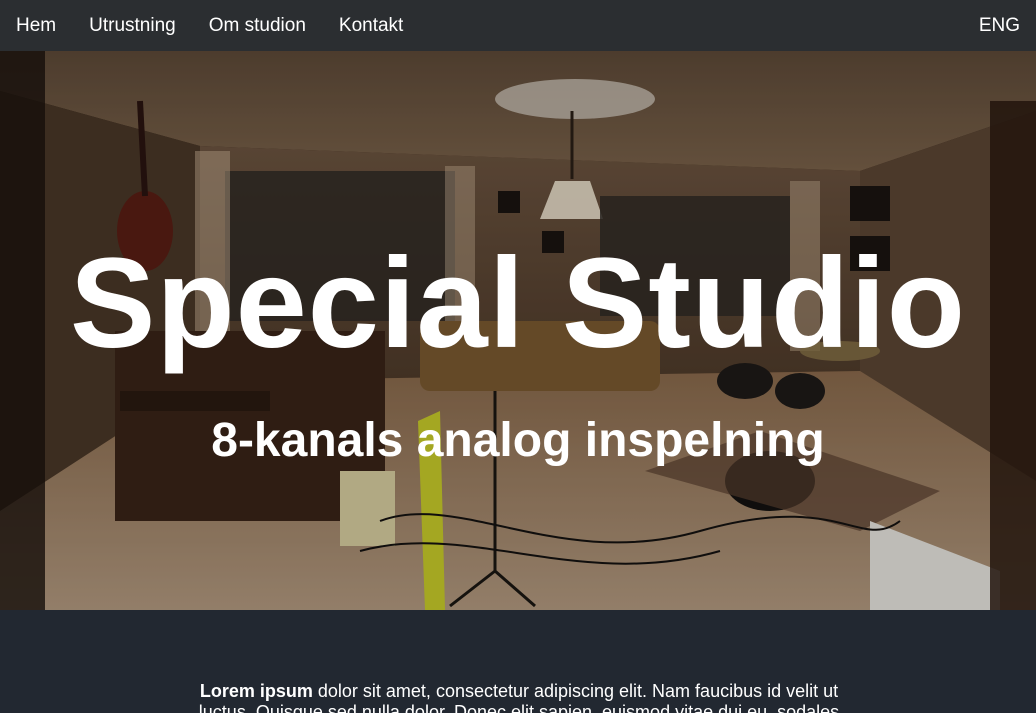 The width and height of the screenshot is (1036, 713). What do you see at coordinates (132, 25) in the screenshot?
I see `nav-item-utrustning: Utrustning` at bounding box center [132, 25].